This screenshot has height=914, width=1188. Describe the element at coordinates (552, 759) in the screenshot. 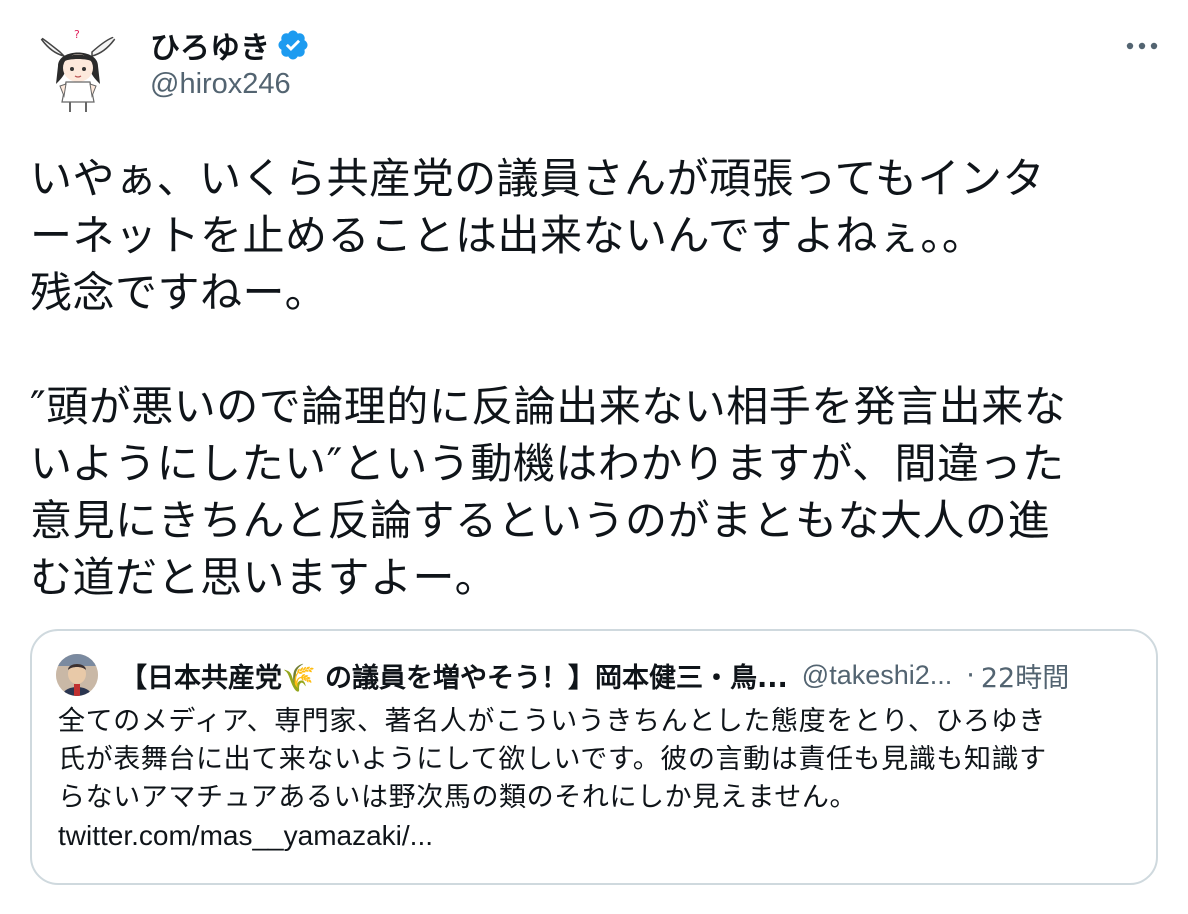

I see `quoted-text-line: 氏が表舞台に出て来ないようにして欲しいです。彼の言動は責任も見識も知識す` at that location.